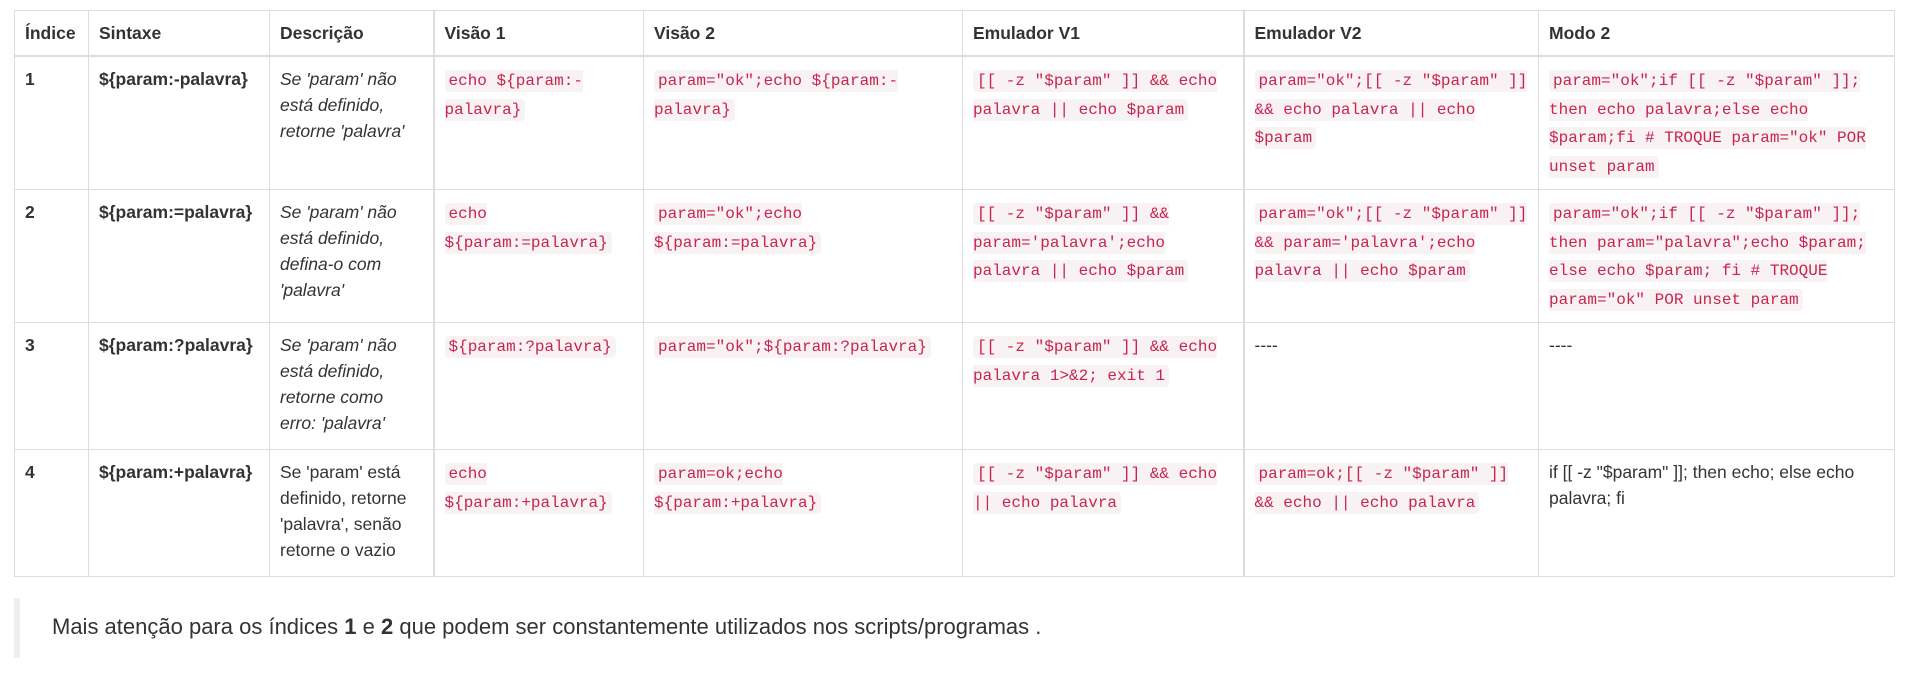 This screenshot has width=1906, height=693. What do you see at coordinates (387, 626) in the screenshot?
I see `note-index-2: 2` at bounding box center [387, 626].